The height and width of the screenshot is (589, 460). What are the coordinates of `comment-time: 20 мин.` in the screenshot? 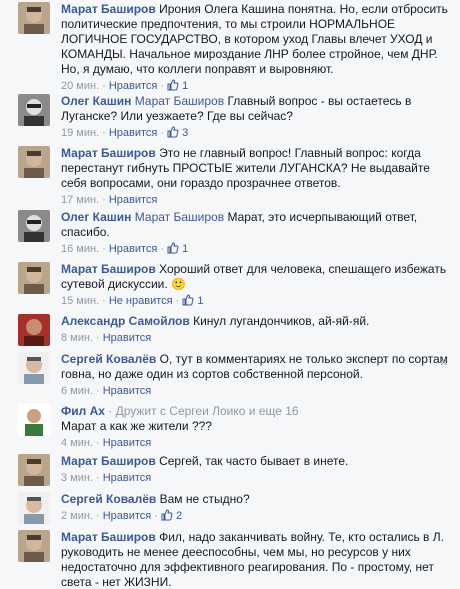 It's located at (80, 86).